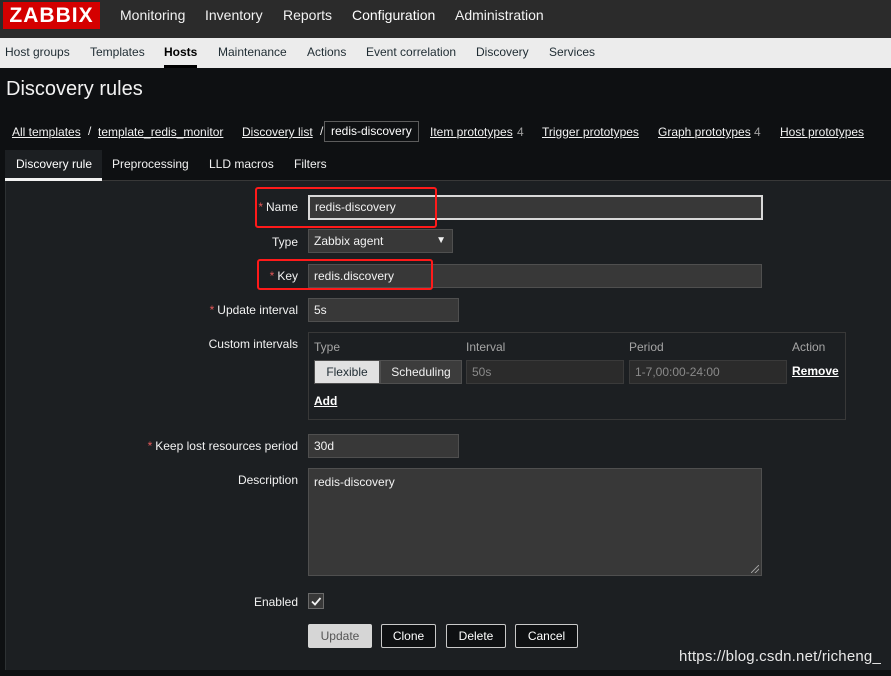  I want to click on ci-col-interval: Interval, so click(486, 347).